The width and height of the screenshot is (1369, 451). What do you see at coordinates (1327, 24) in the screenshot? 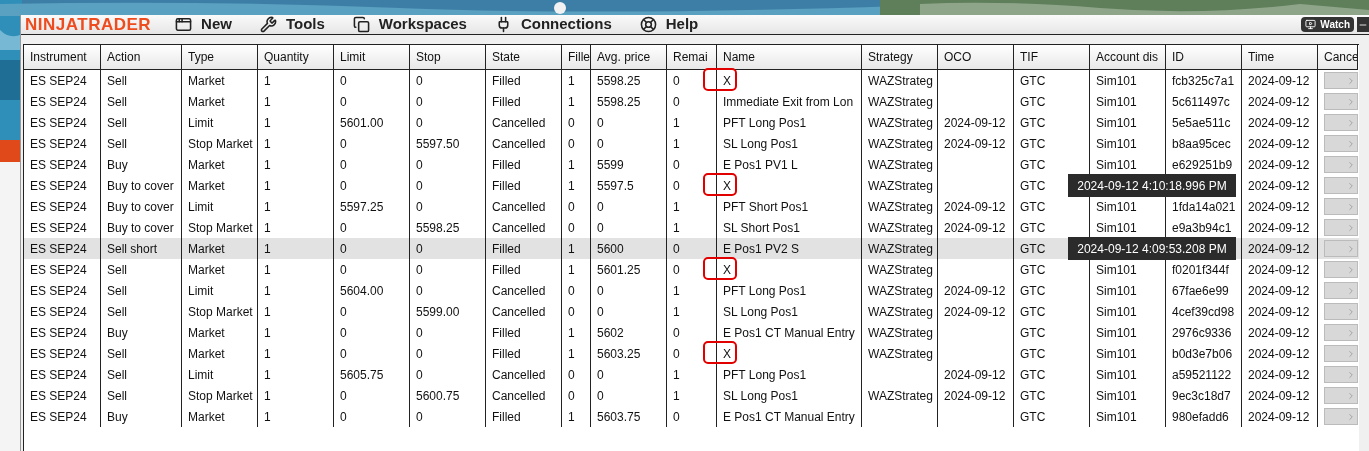
I see `watch-button: Watch` at bounding box center [1327, 24].